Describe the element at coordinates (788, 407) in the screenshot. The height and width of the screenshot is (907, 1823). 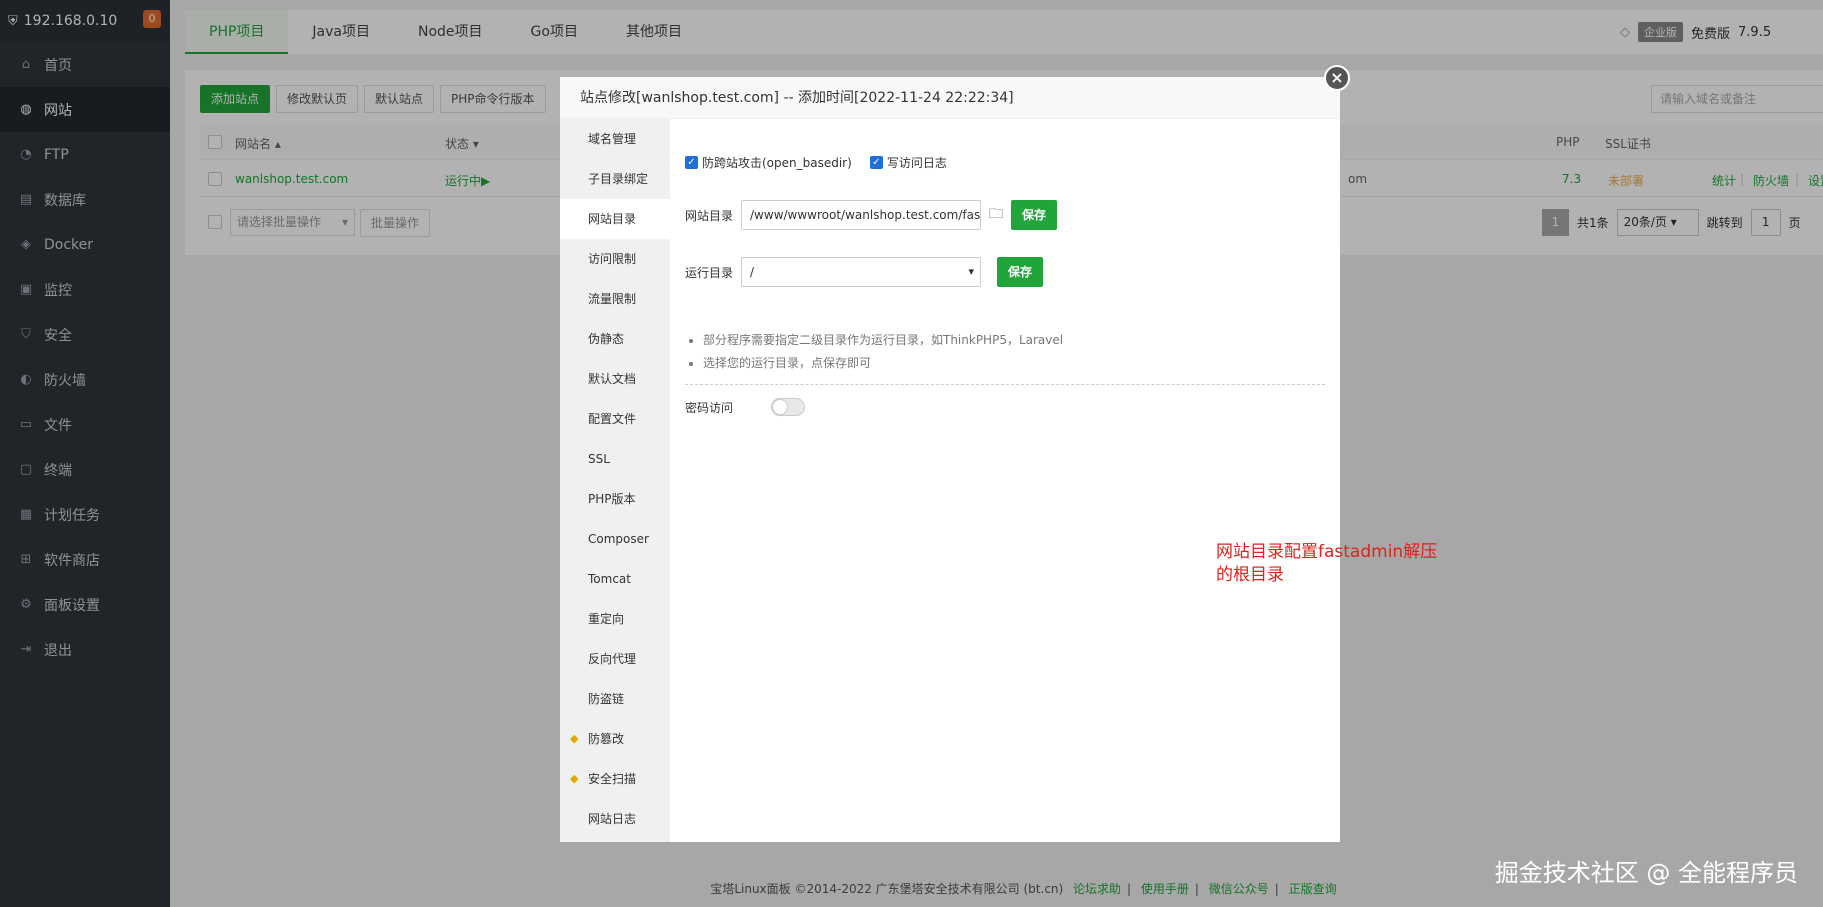
I see `password-access-toggle` at that location.